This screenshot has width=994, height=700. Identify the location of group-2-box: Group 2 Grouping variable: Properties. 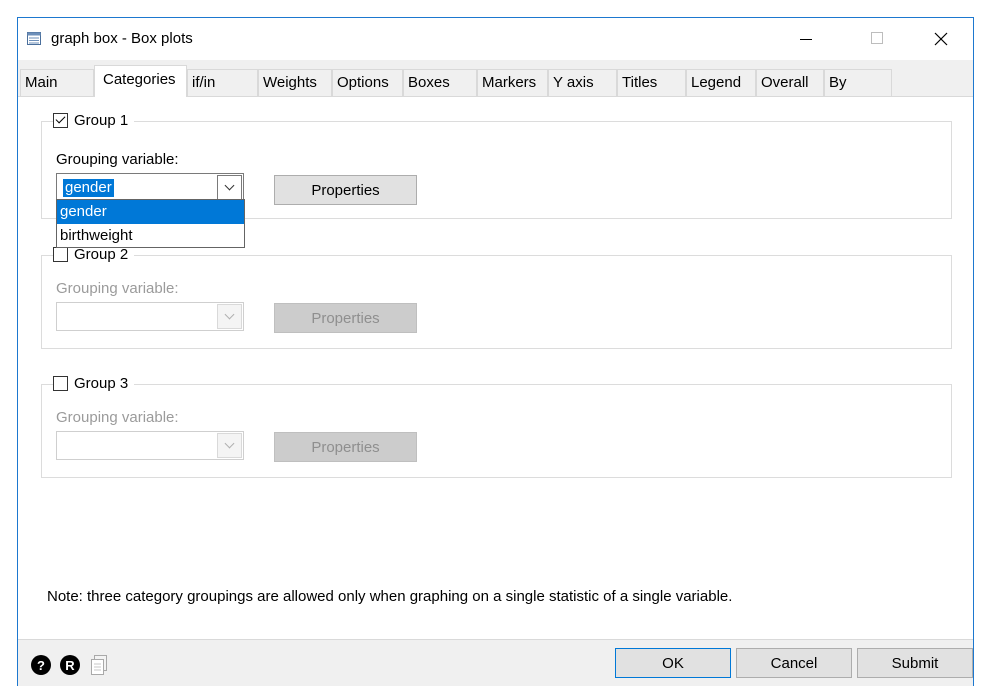
(496, 297).